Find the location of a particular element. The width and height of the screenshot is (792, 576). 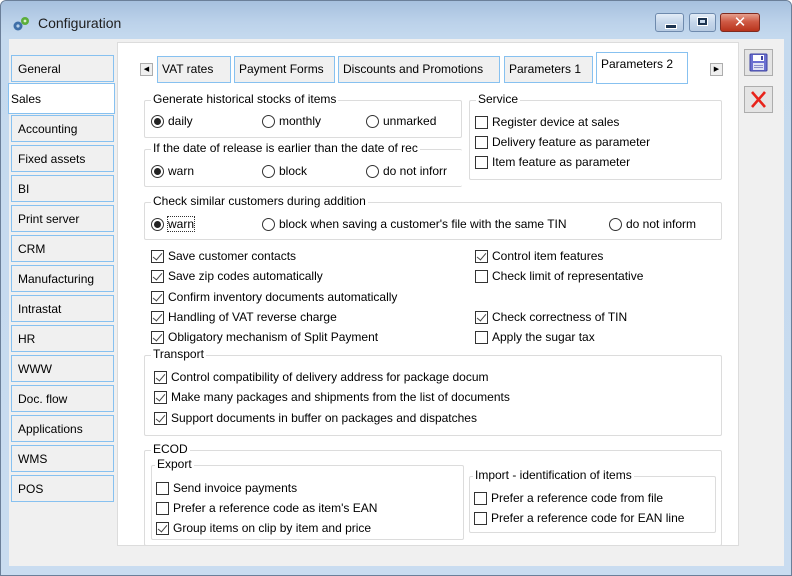

sidebar-item-wms: WMS is located at coordinates (62, 458).